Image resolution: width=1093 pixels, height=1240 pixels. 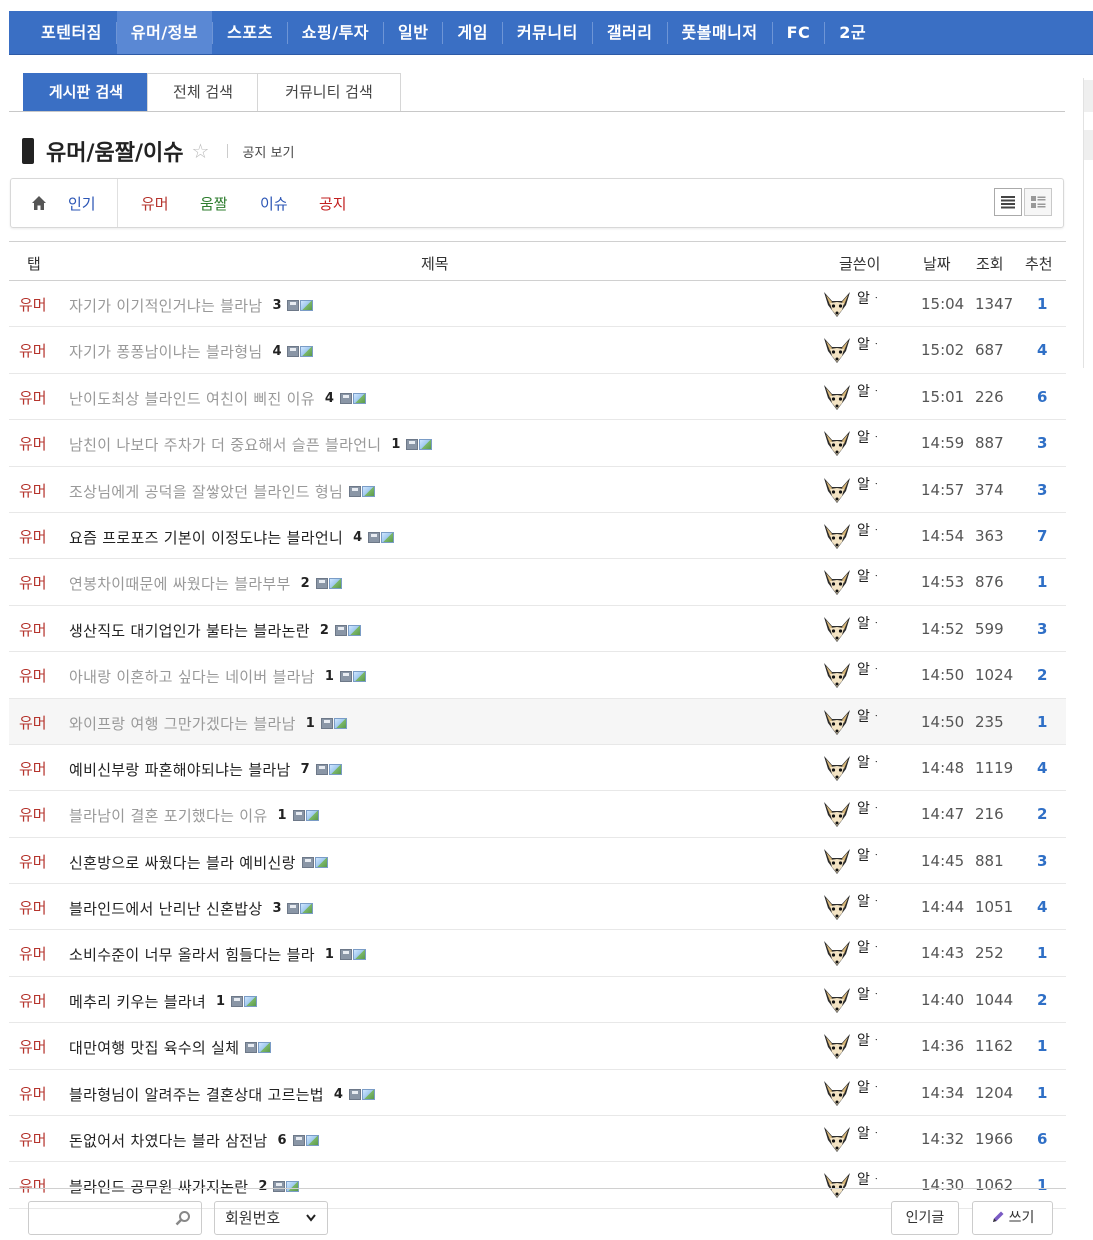 What do you see at coordinates (1038, 202) in the screenshot?
I see `thumb-view-button` at bounding box center [1038, 202].